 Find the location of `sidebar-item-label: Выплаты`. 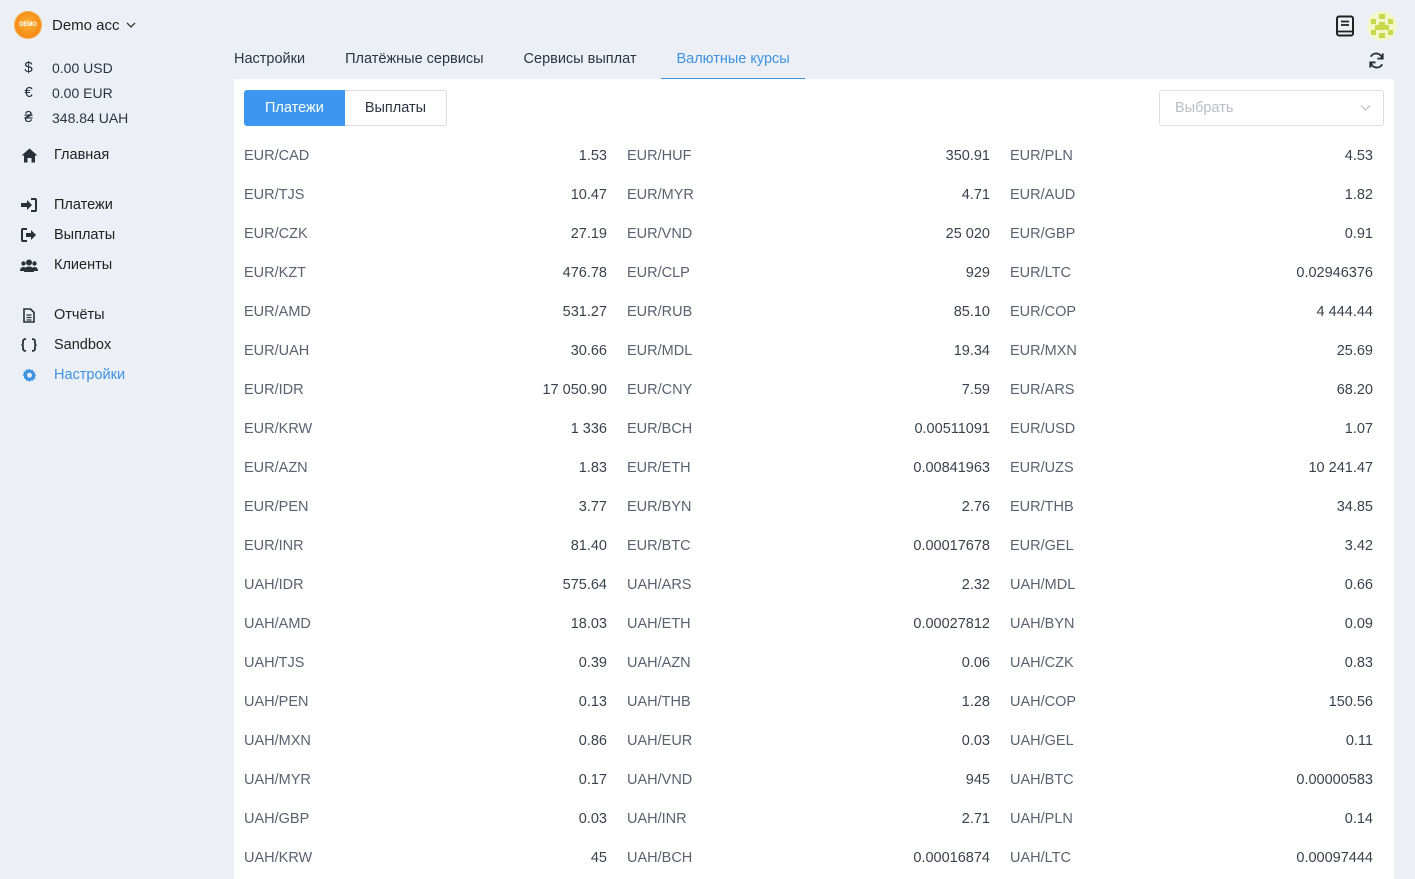

sidebar-item-label: Выплаты is located at coordinates (85, 235).